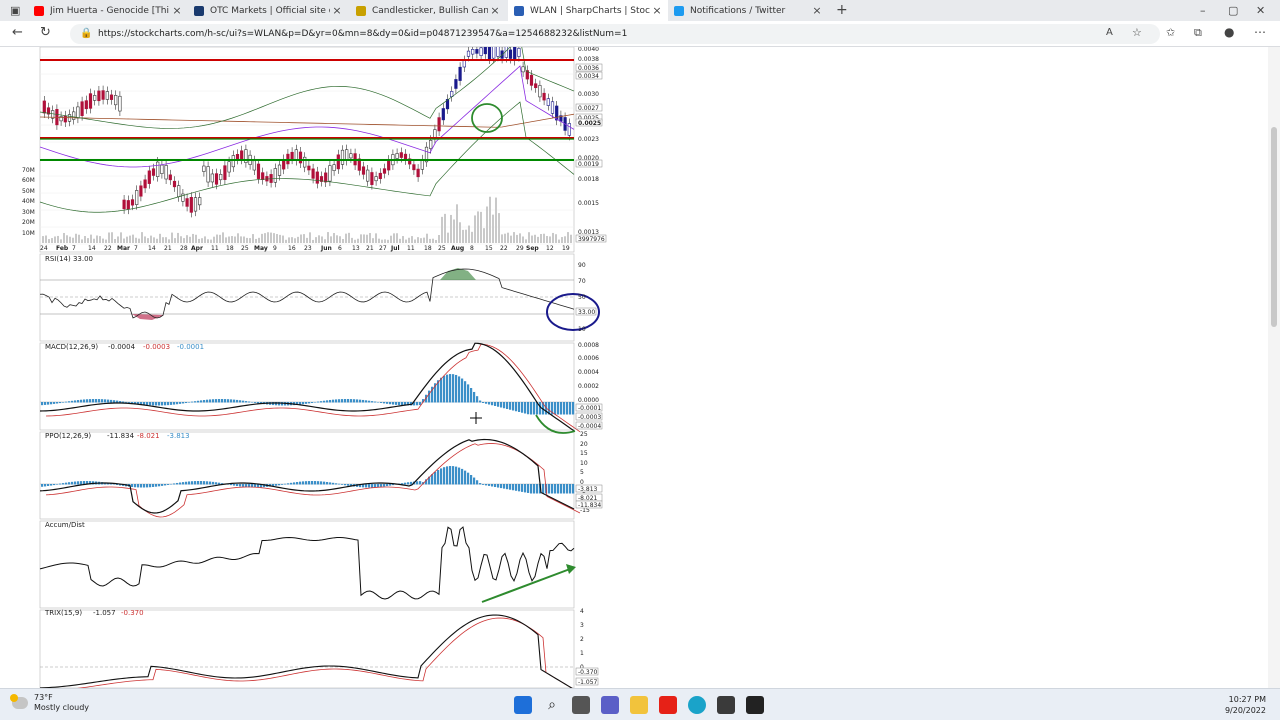  I want to click on file-explorer-icon, so click(639, 705).